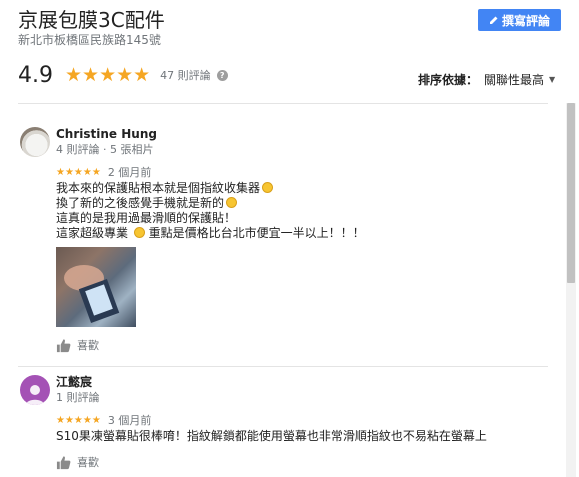 The image size is (579, 477). I want to click on reviewer-meta: 1 則評論, so click(78, 397).